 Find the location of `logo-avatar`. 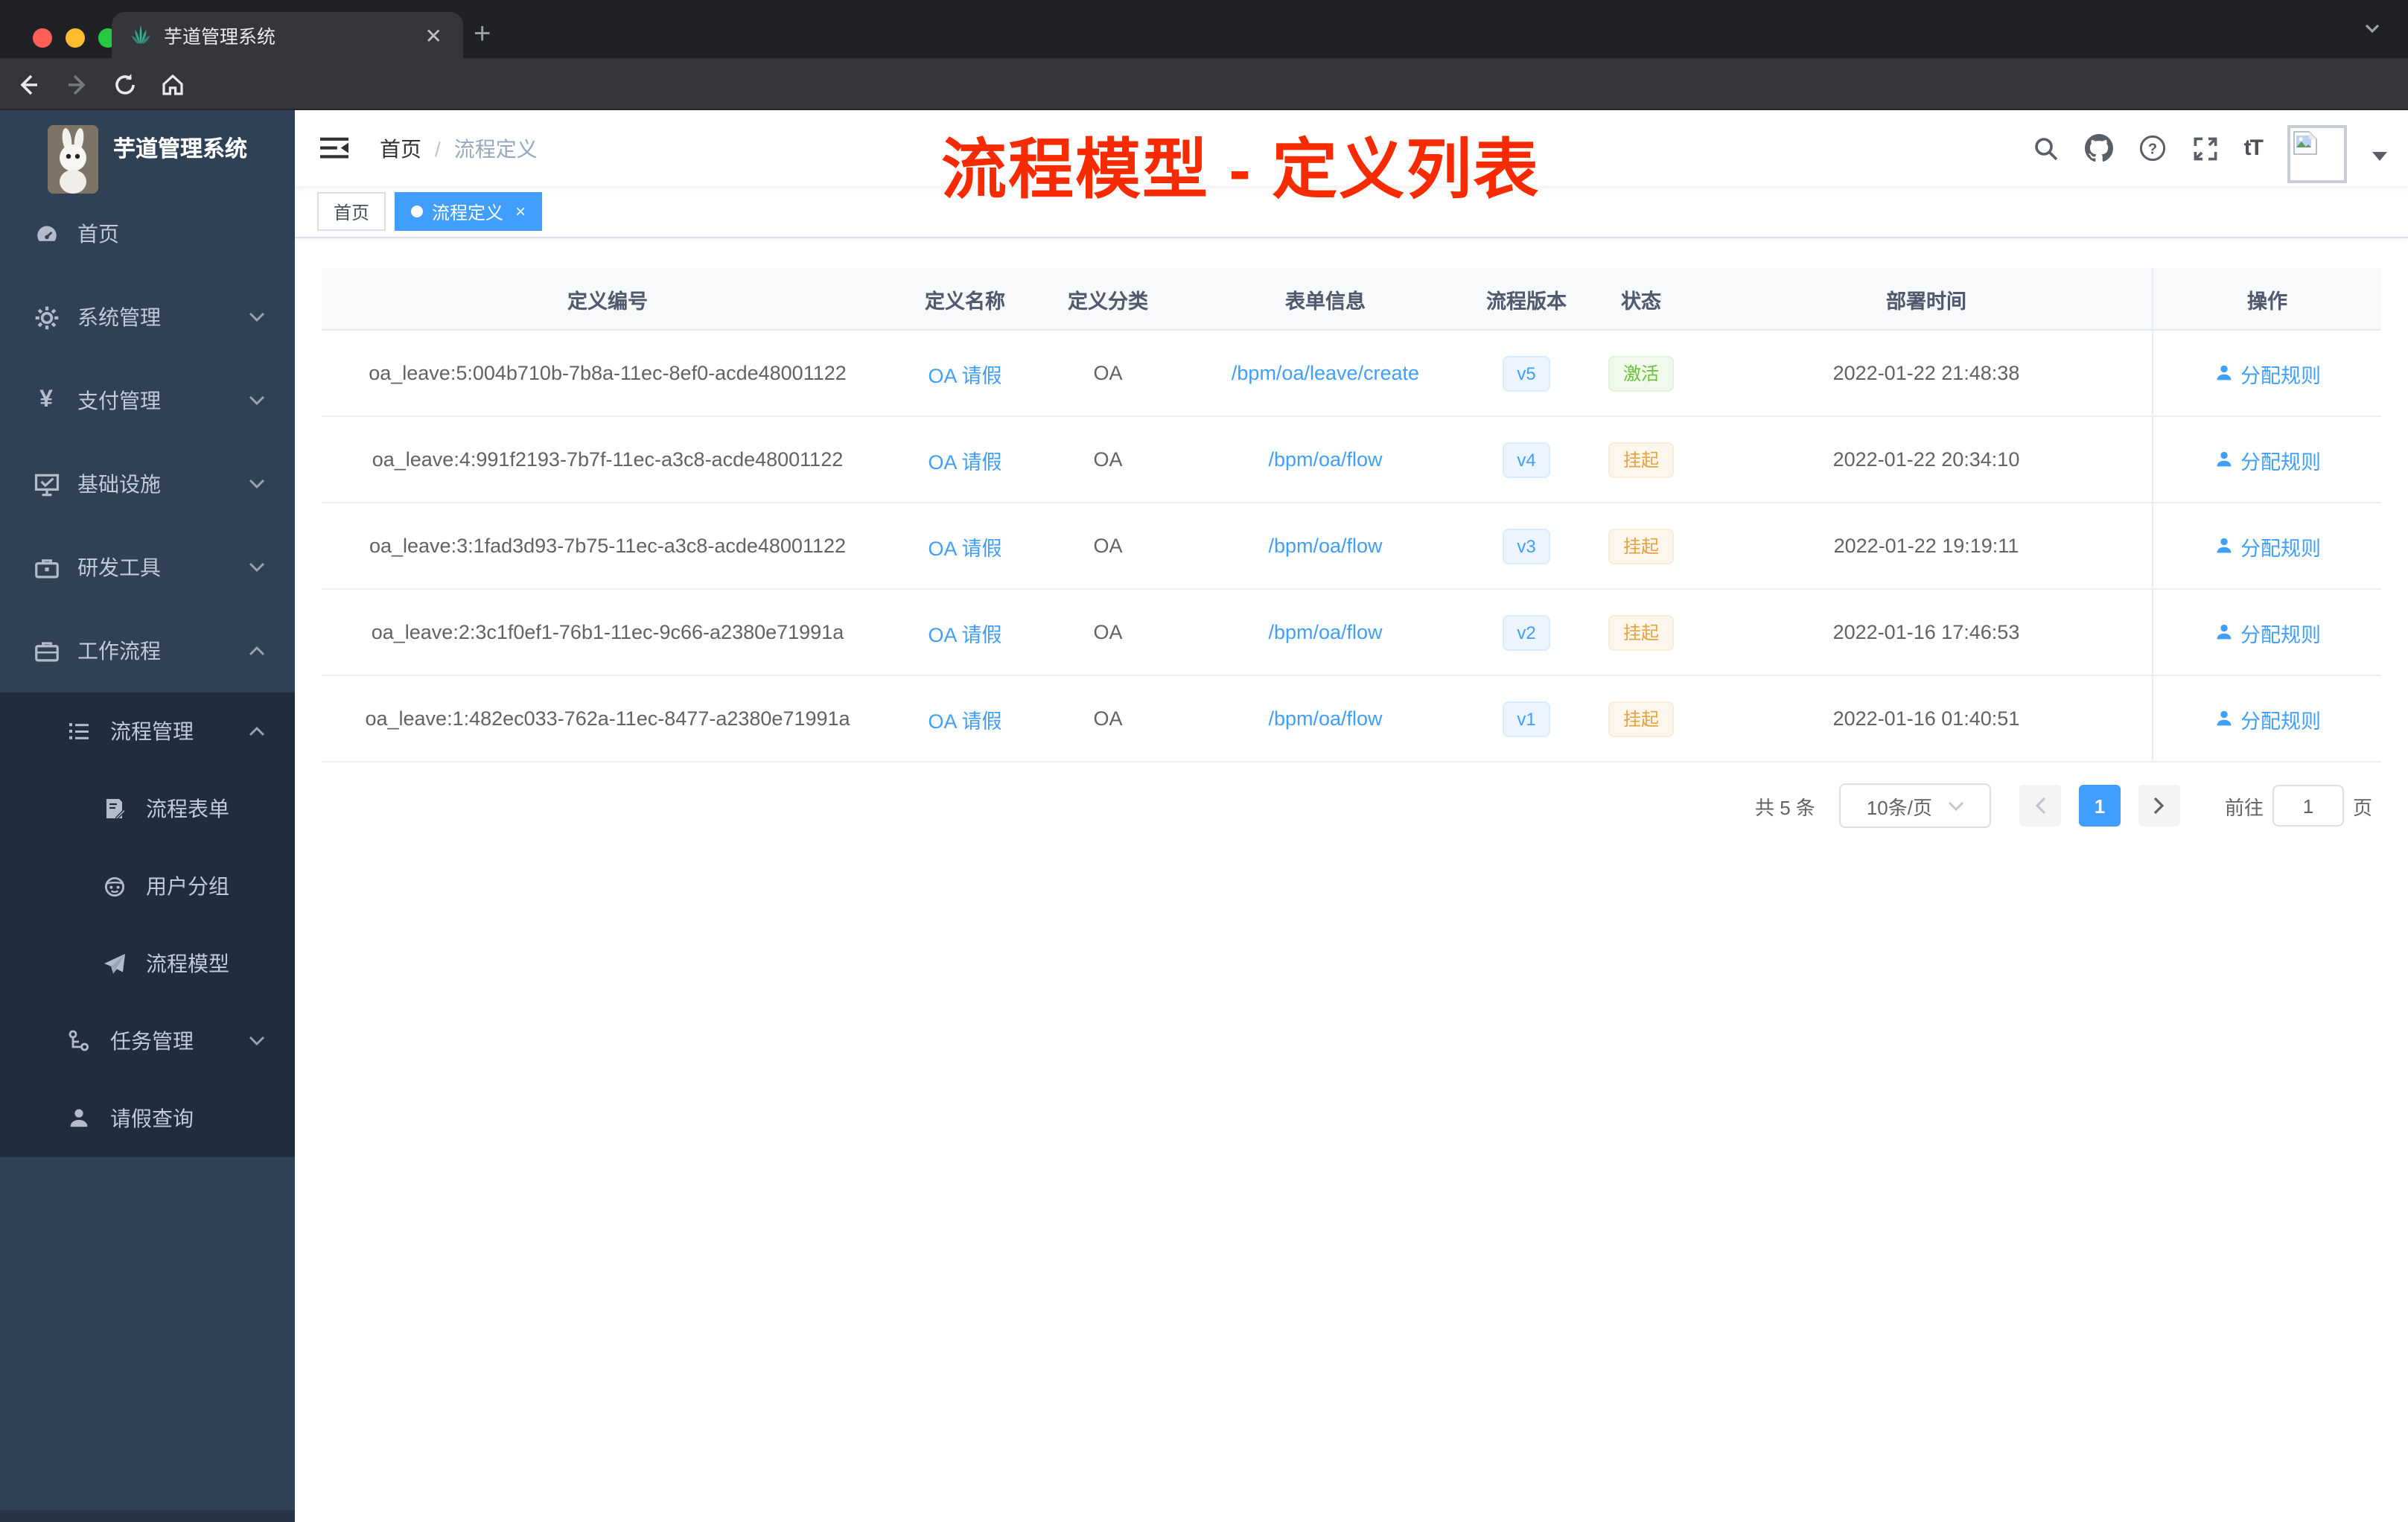

logo-avatar is located at coordinates (73, 158).